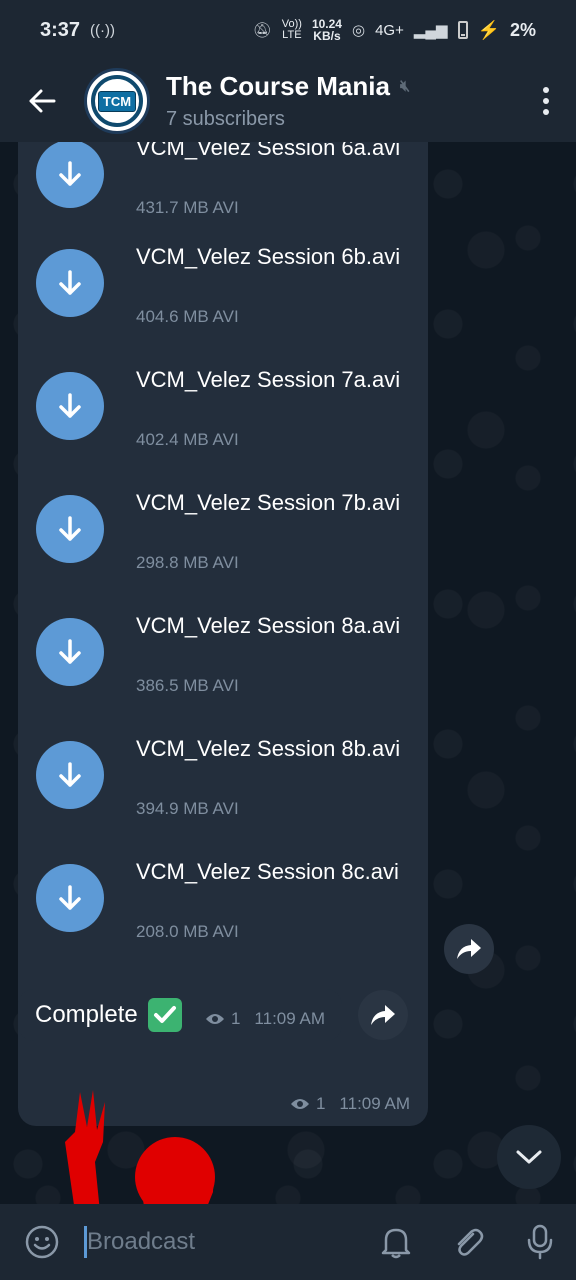 This screenshot has height=1280, width=576. What do you see at coordinates (140, 1147) in the screenshot?
I see `sticker-image` at bounding box center [140, 1147].